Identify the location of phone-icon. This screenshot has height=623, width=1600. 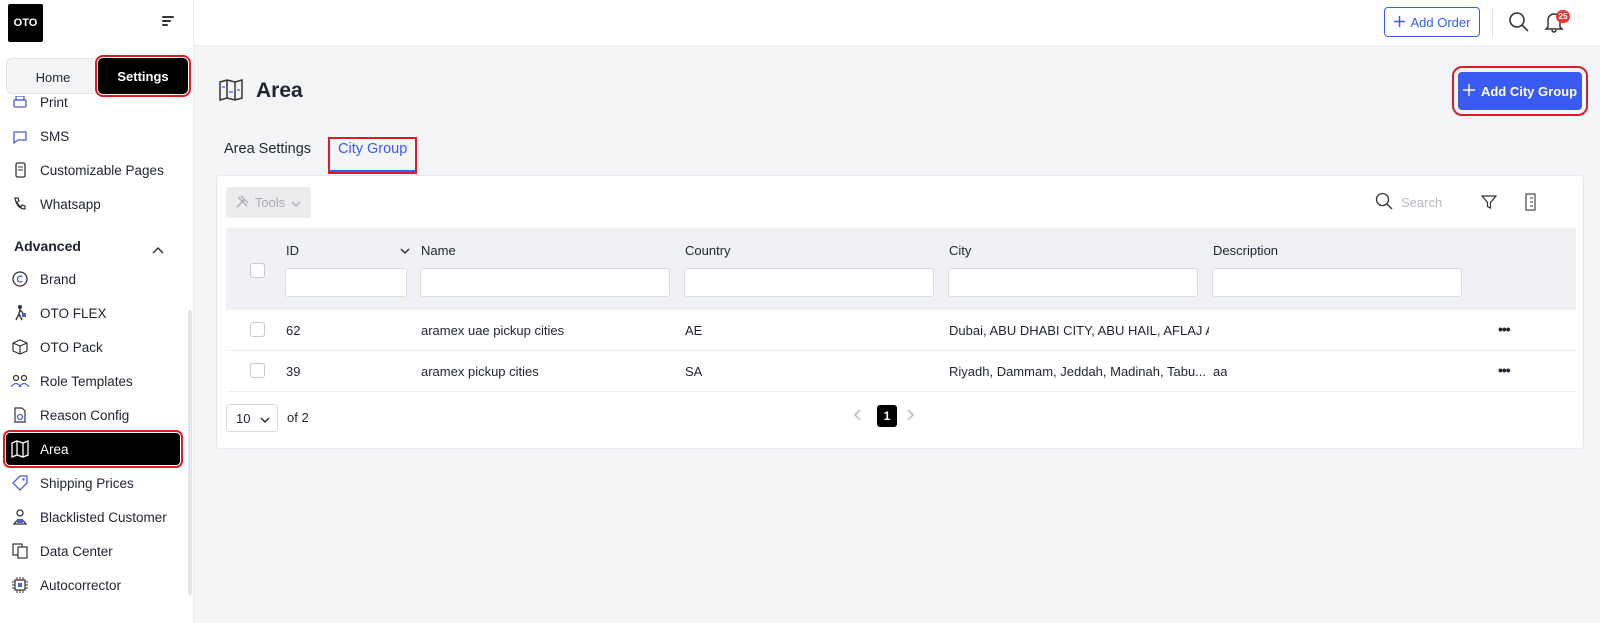
(20, 204).